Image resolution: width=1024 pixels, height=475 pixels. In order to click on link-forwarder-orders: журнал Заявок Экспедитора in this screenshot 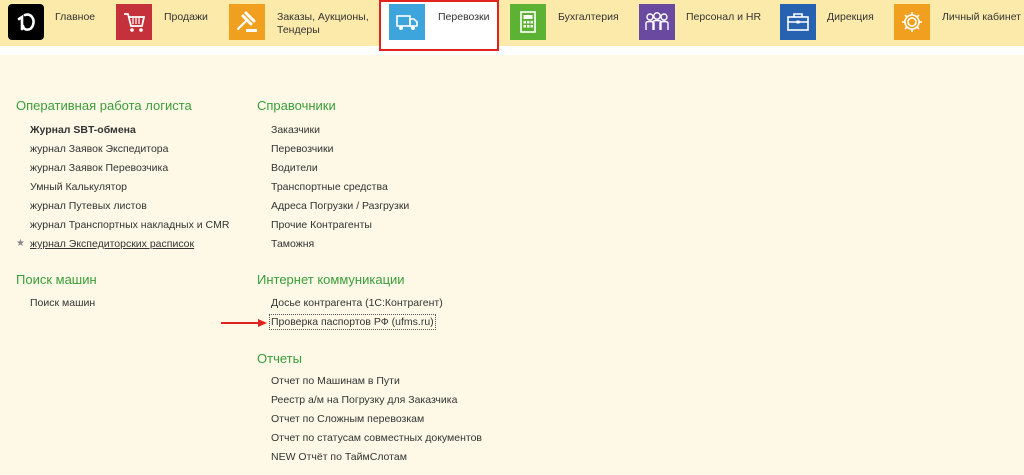, I will do `click(99, 149)`.